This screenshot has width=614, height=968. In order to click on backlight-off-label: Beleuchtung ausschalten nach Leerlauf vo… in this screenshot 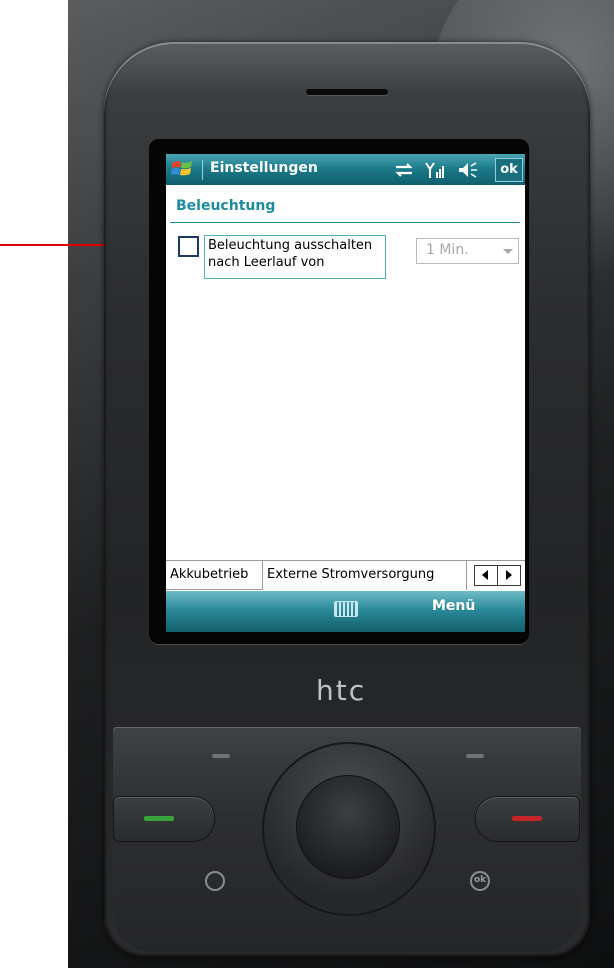, I will do `click(295, 257)`.